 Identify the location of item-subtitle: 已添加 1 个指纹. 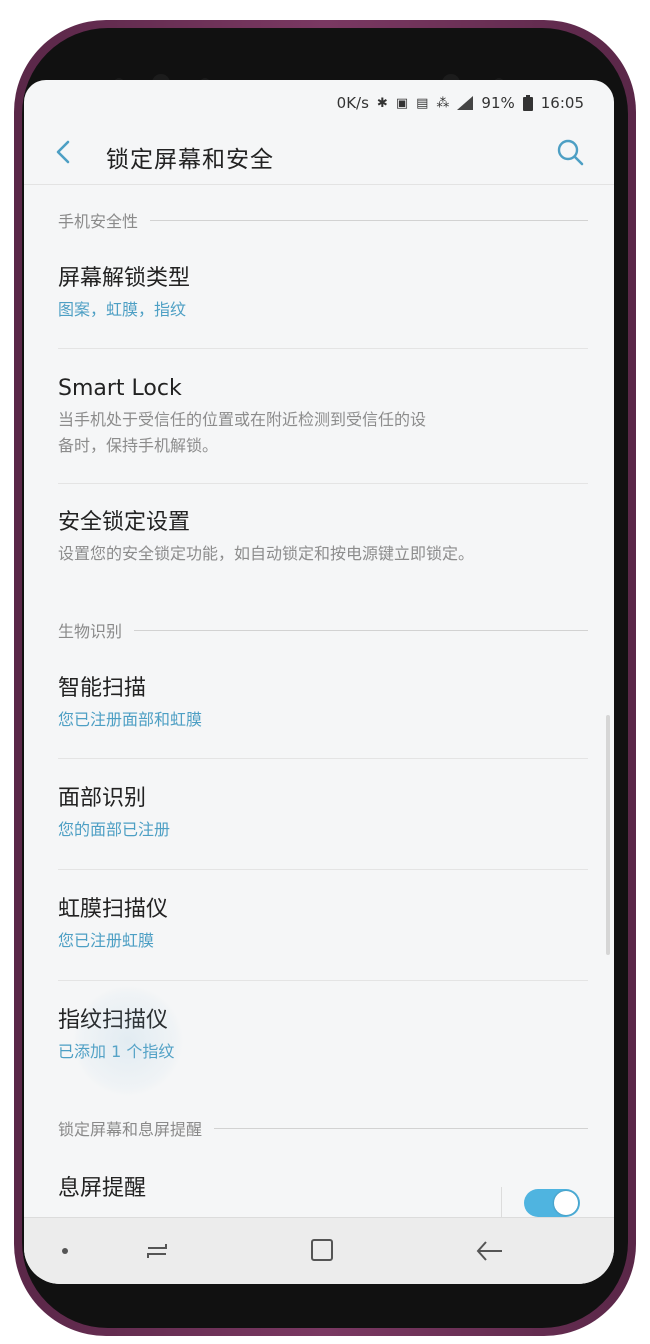
(116, 1051).